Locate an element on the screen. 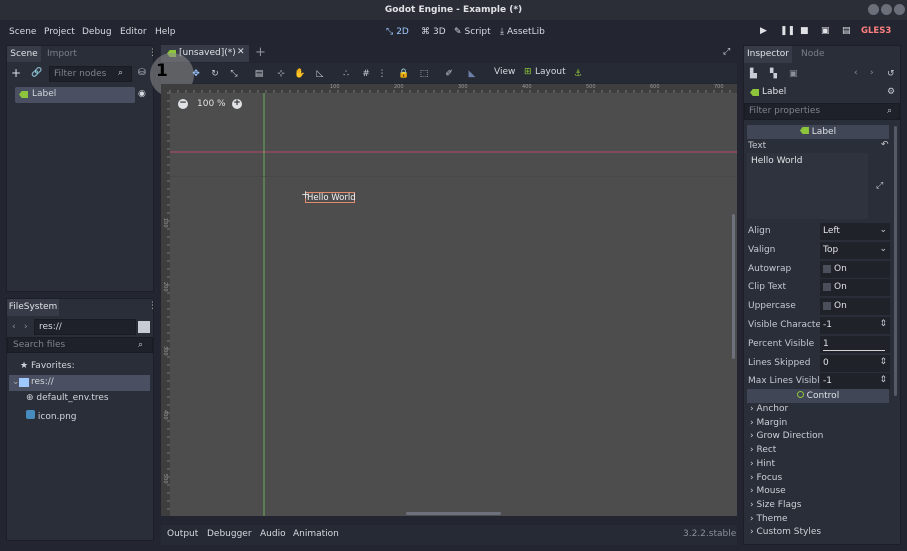  menu-scene: Scene is located at coordinates (22, 32).